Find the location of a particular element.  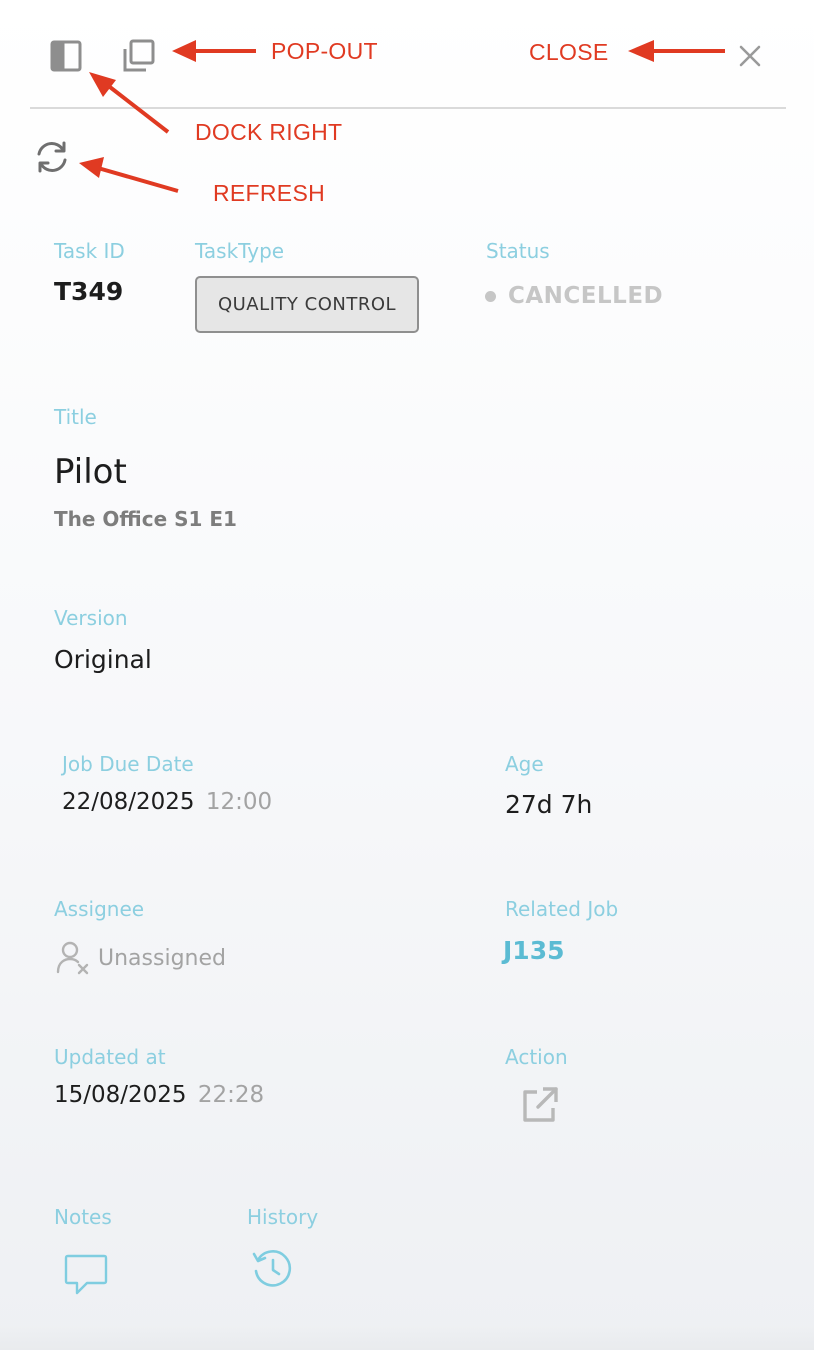

task-type-badge: QUALITY CONTROL is located at coordinates (307, 304).